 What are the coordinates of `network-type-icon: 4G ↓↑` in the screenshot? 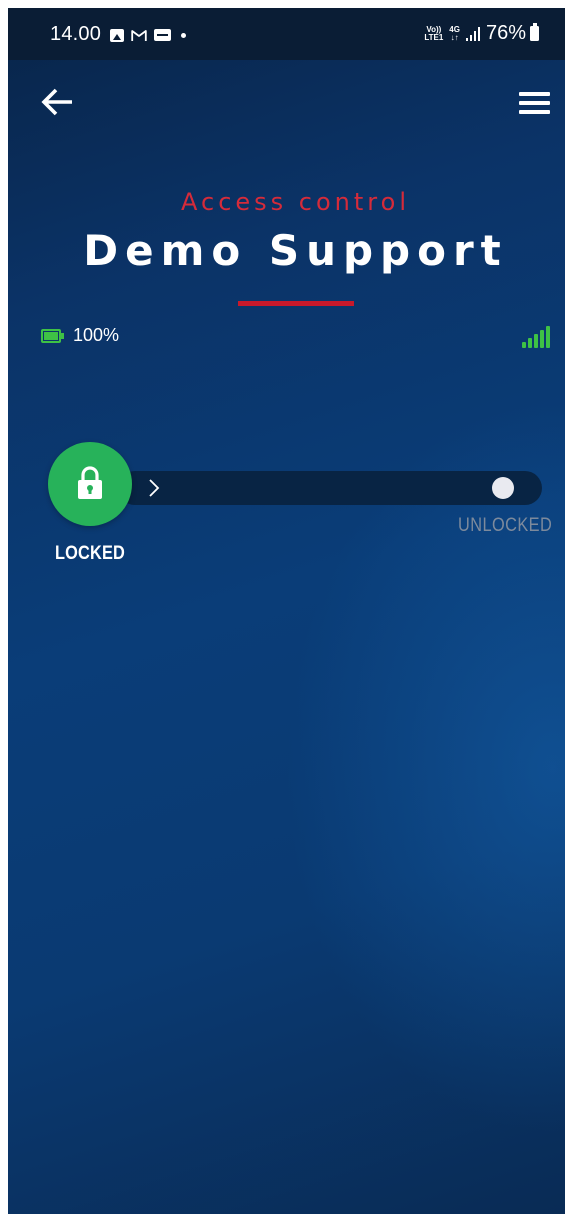 It's located at (454, 33).